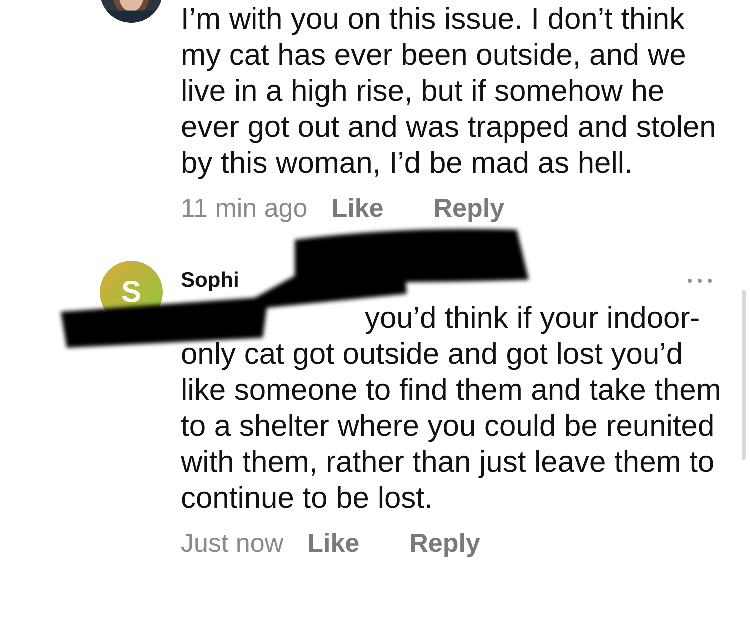  Describe the element at coordinates (244, 208) in the screenshot. I see `comment-time: 11 min ago` at that location.